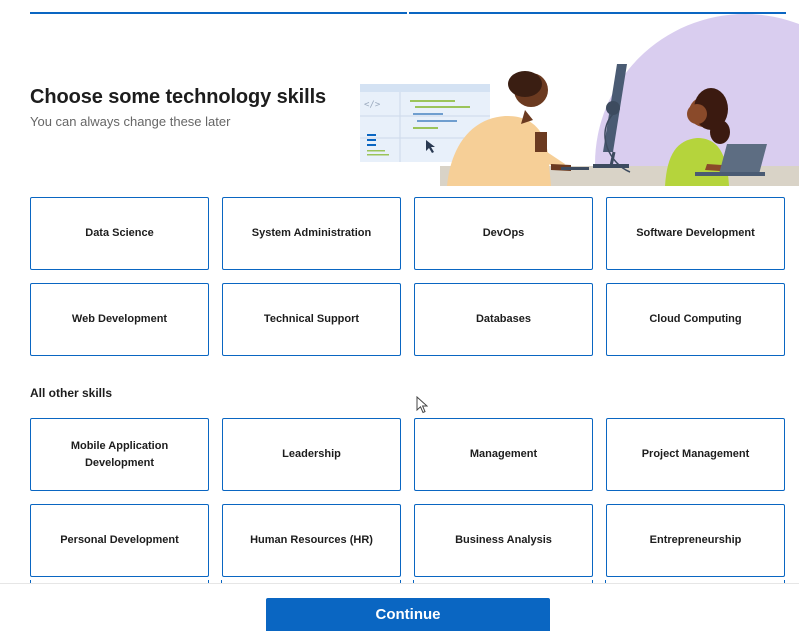 The image size is (799, 631). What do you see at coordinates (503, 454) in the screenshot?
I see `skill-tile-management: Management` at bounding box center [503, 454].